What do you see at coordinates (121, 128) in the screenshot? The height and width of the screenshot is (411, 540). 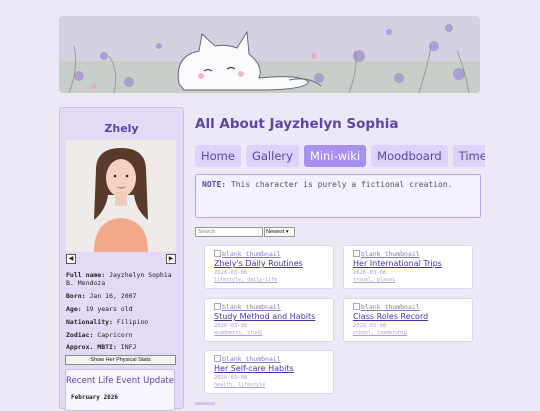 I see `sidebar-title: Zhely` at bounding box center [121, 128].